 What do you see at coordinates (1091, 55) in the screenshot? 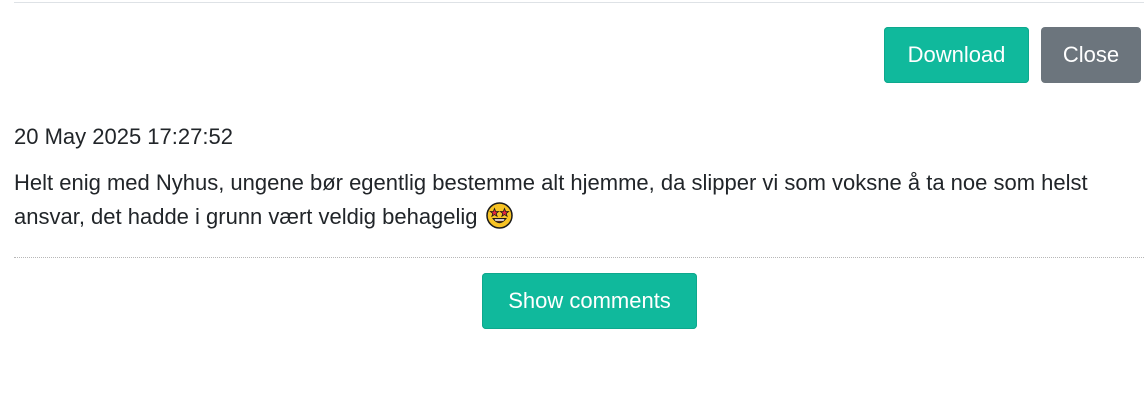
I see `close-button: Close` at bounding box center [1091, 55].